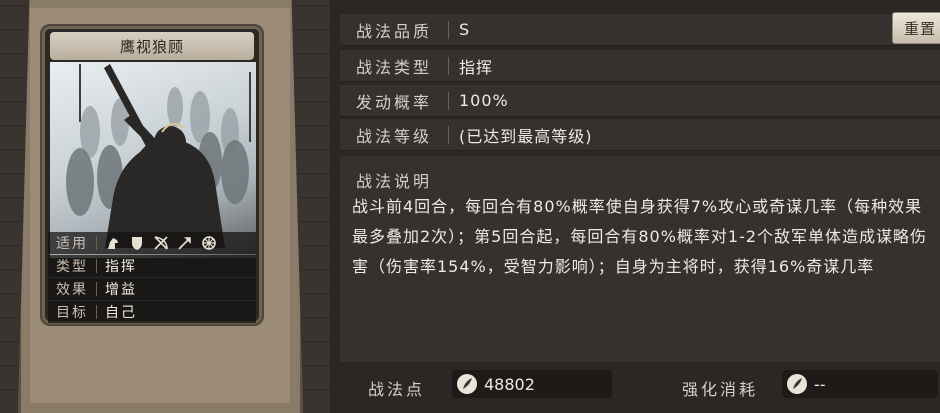  Describe the element at coordinates (209, 243) in the screenshot. I see `siege-wheel-icon` at that location.